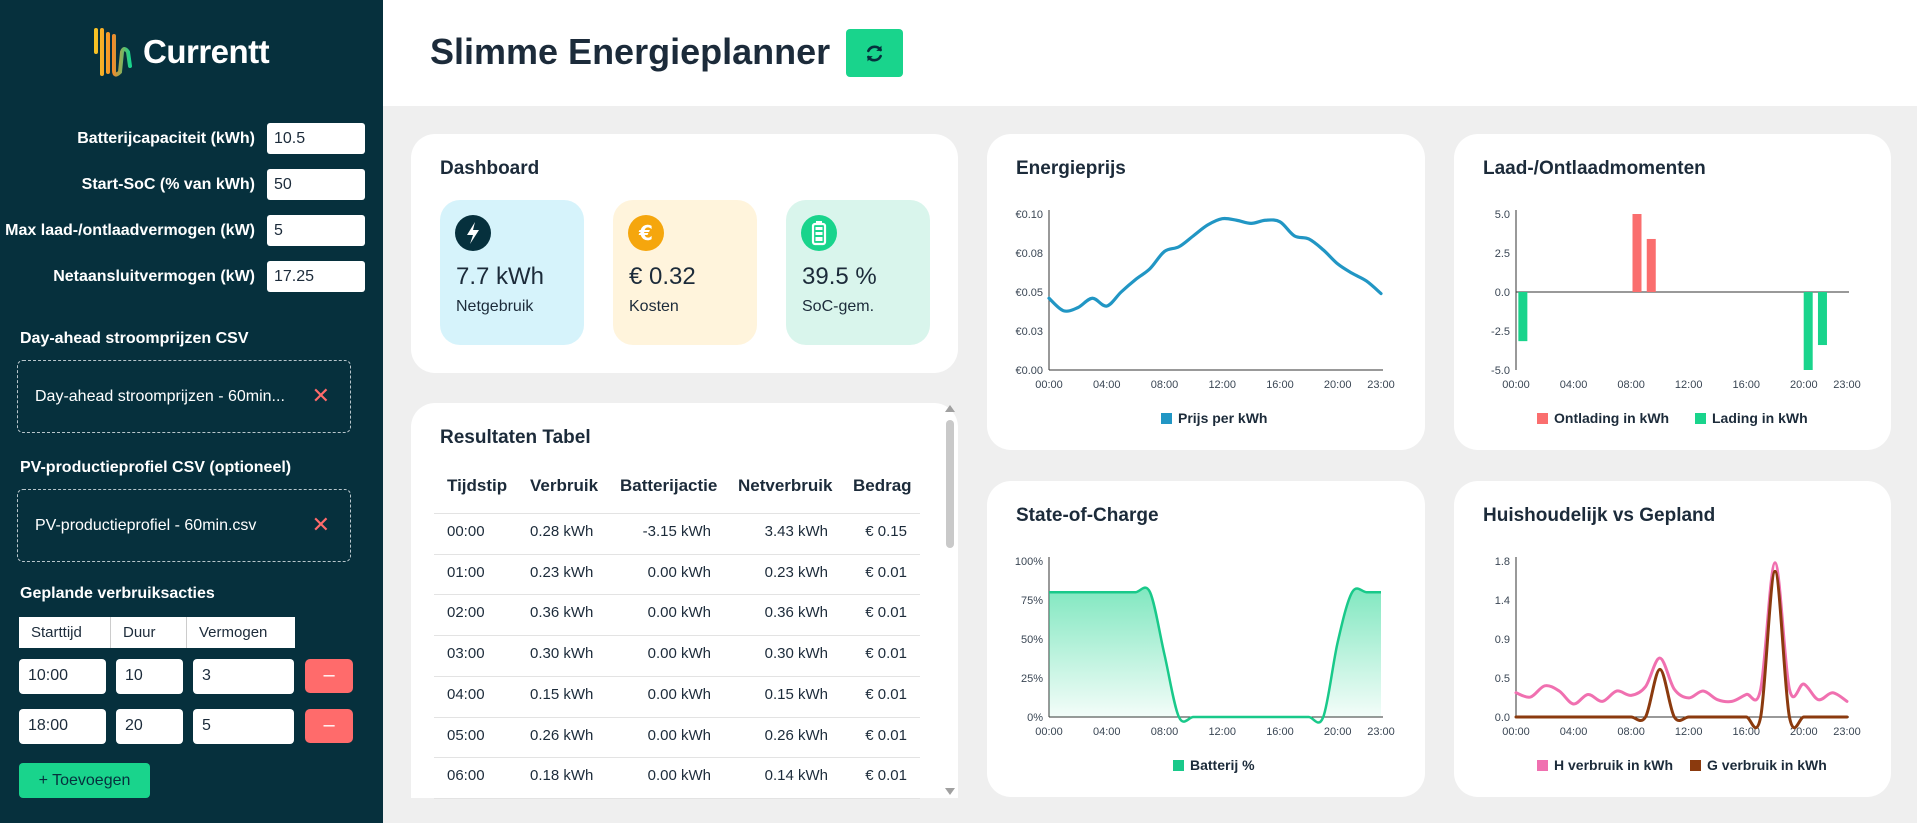  What do you see at coordinates (146, 525) in the screenshot?
I see `upload-filename: PV-productieprofiel - 60min.csv` at bounding box center [146, 525].